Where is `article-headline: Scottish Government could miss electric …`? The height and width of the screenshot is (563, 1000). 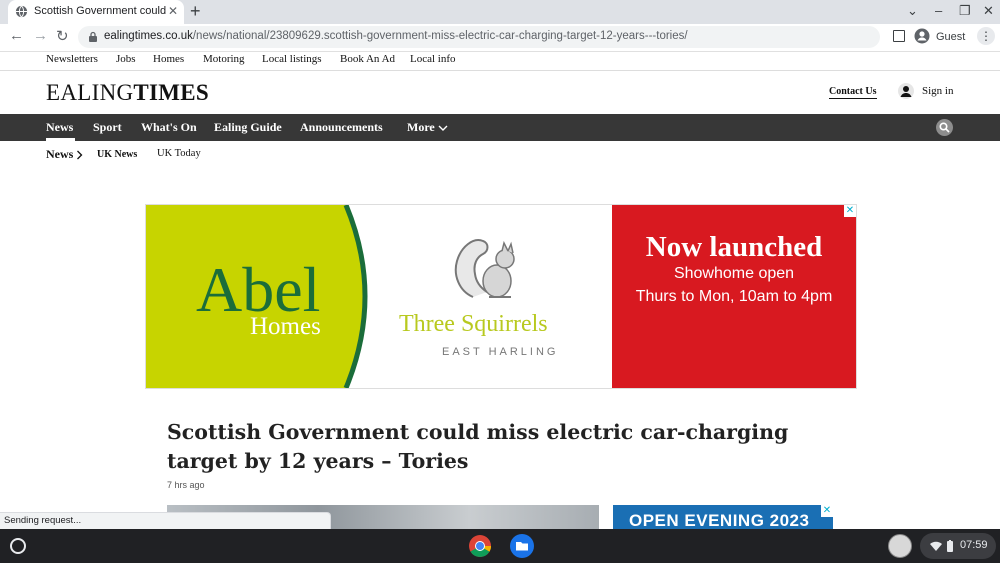
article-headline: Scottish Government could miss electric … is located at coordinates (478, 446).